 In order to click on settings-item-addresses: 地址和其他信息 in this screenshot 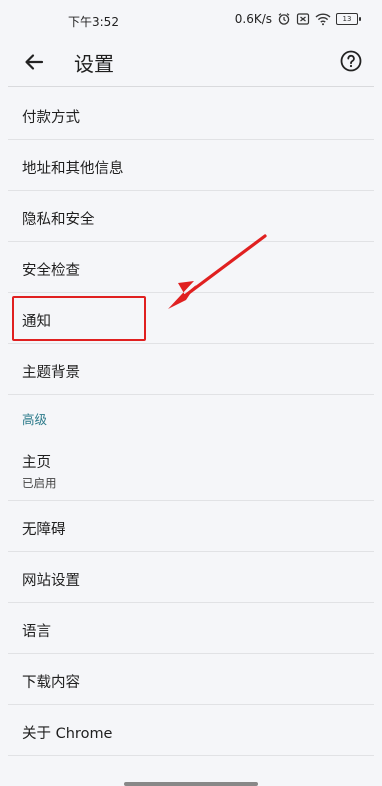, I will do `click(191, 165)`.